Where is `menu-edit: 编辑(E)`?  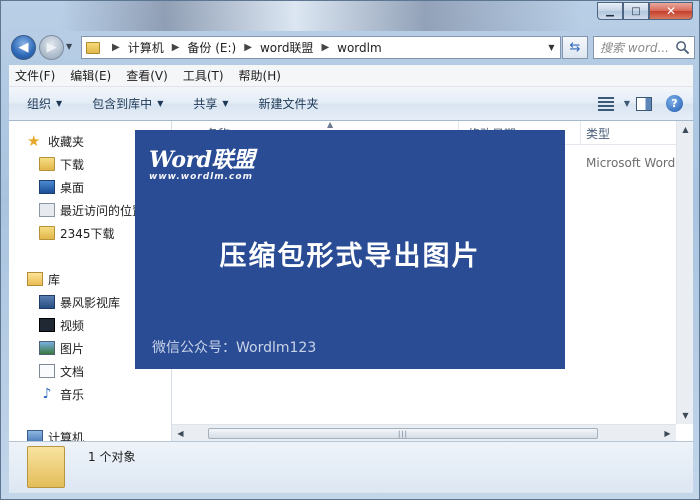 menu-edit: 编辑(E) is located at coordinates (90, 75).